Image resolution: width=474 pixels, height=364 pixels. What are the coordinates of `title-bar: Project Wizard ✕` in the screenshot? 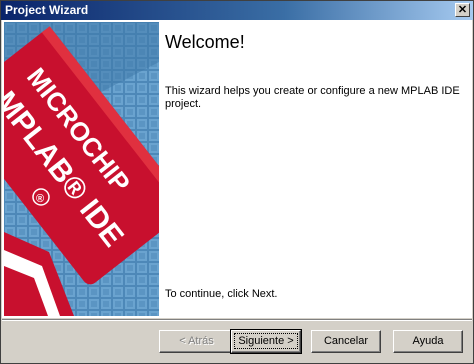 It's located at (237, 10).